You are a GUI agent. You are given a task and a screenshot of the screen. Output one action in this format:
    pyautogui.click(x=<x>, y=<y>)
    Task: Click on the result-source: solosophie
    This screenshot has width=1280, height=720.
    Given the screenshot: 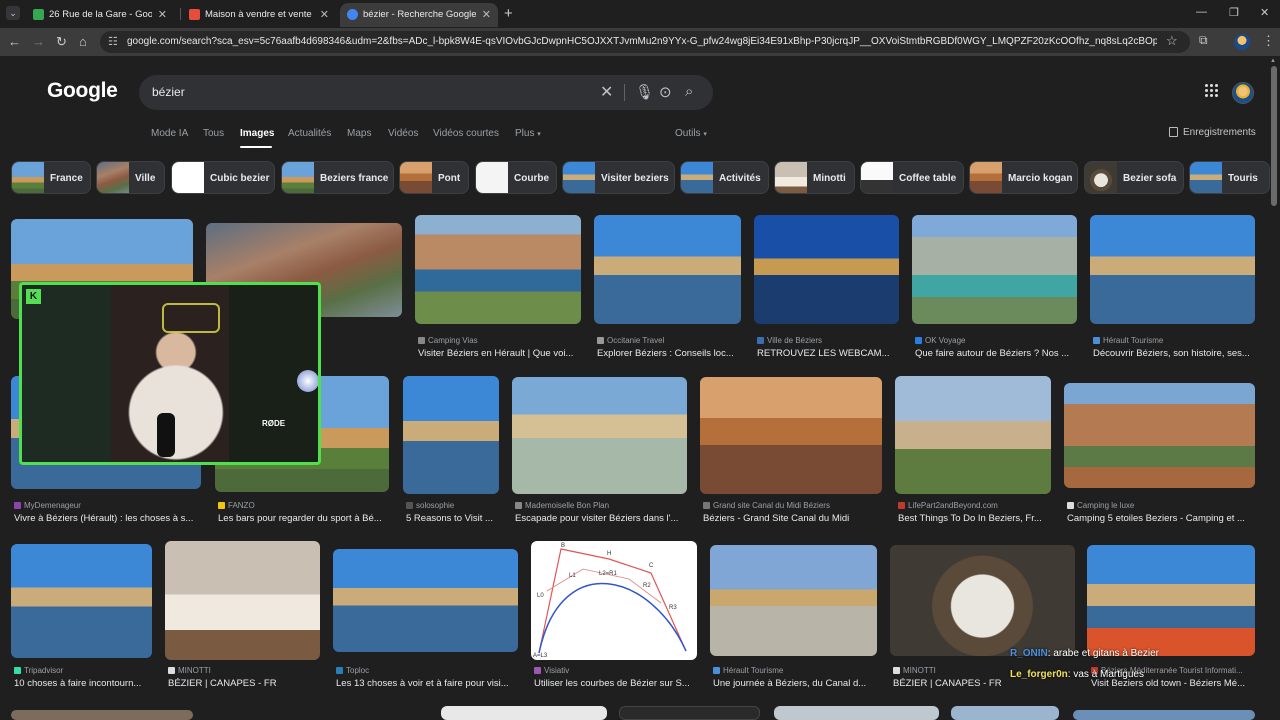 What is the action you would take?
    pyautogui.click(x=454, y=505)
    